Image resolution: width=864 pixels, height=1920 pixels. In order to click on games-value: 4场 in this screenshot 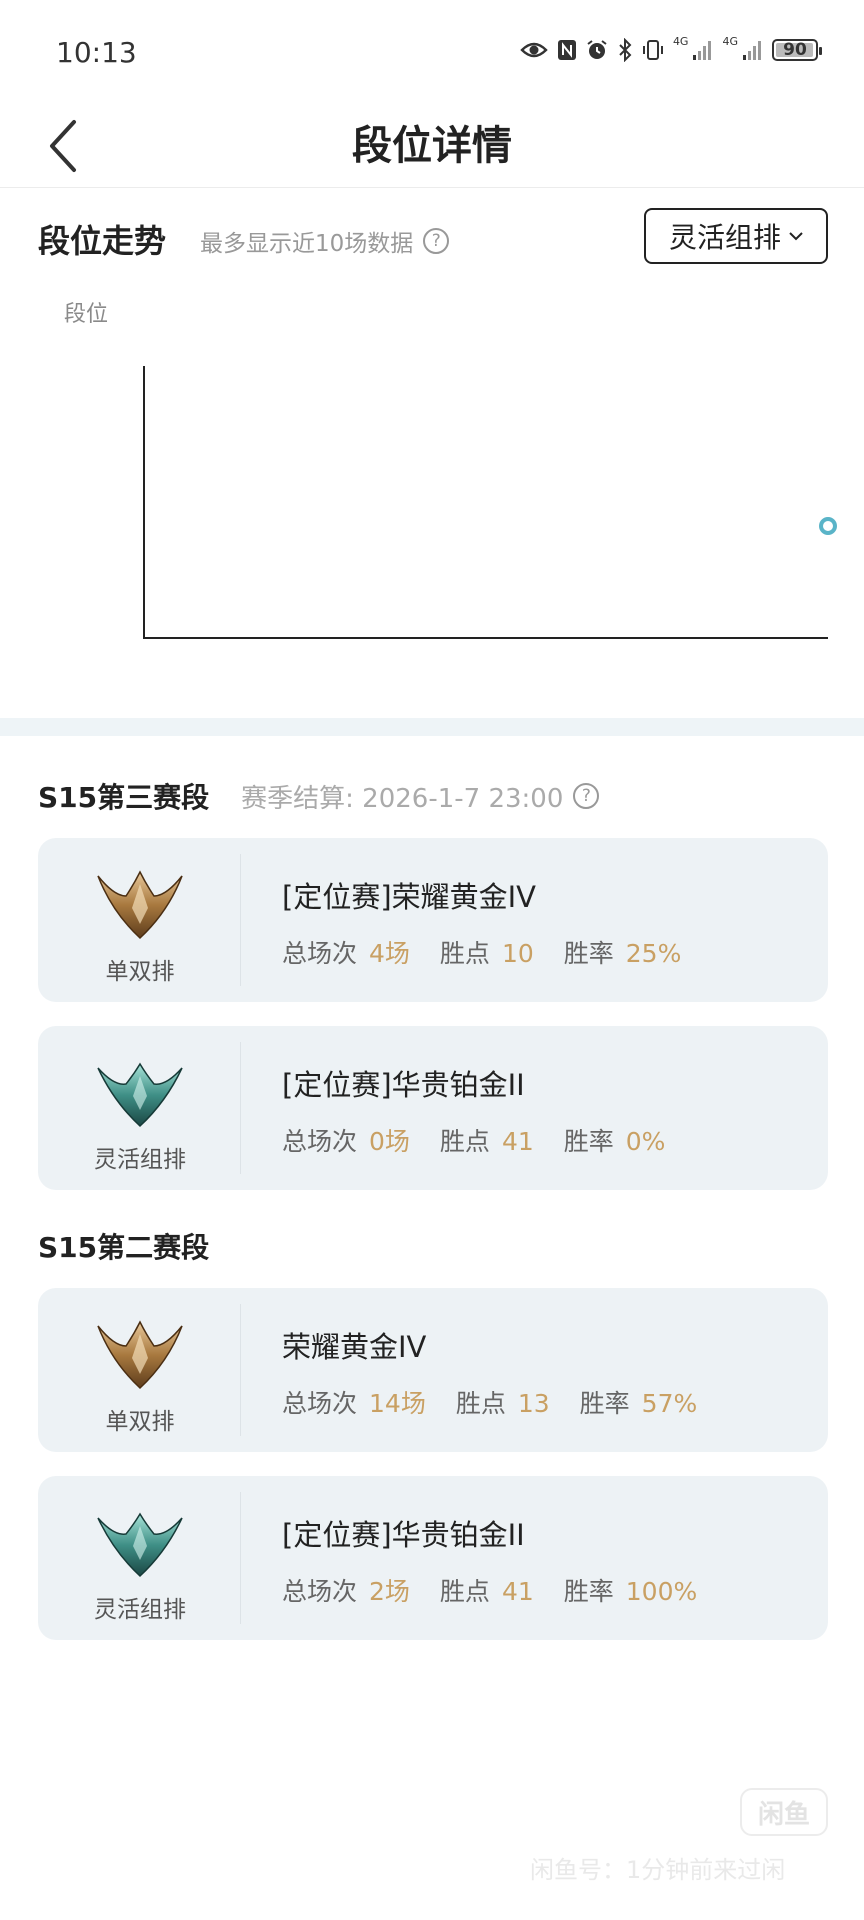, I will do `click(389, 953)`.